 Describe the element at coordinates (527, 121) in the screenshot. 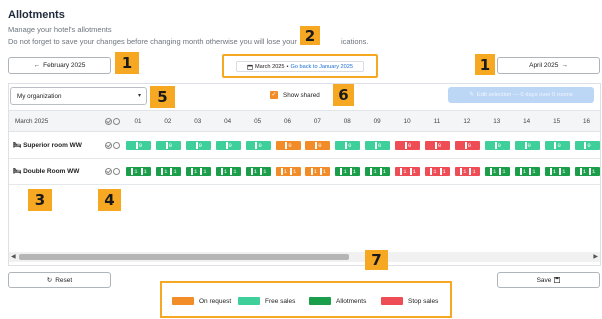

I see `day-header: 14` at that location.